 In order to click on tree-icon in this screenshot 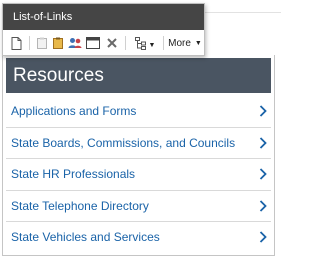, I will do `click(140, 43)`.